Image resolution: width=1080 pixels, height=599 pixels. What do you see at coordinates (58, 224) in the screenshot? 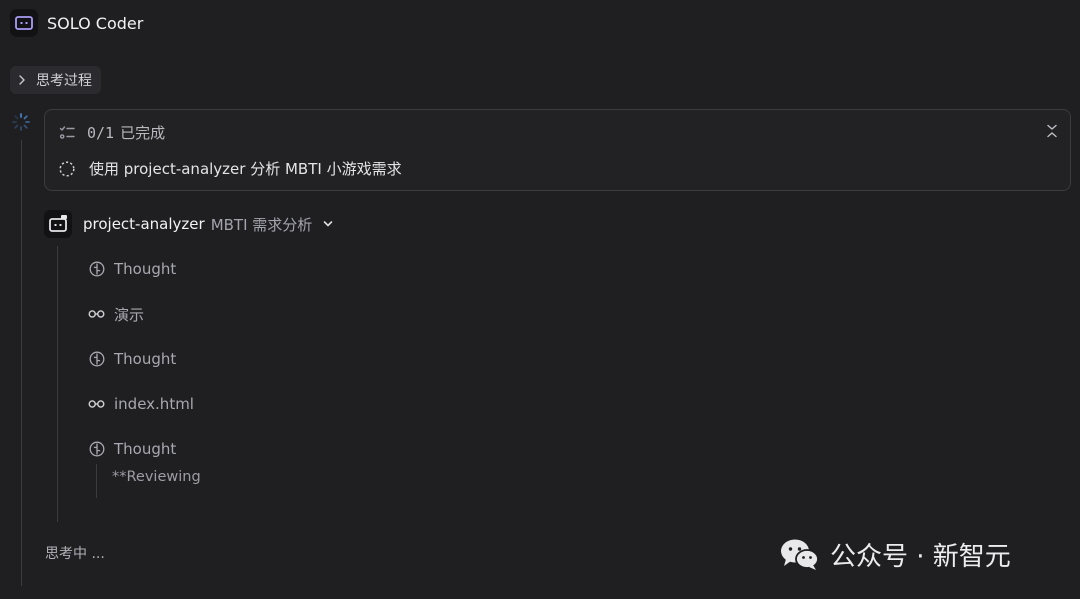
I see `robot-avatar-icon` at bounding box center [58, 224].